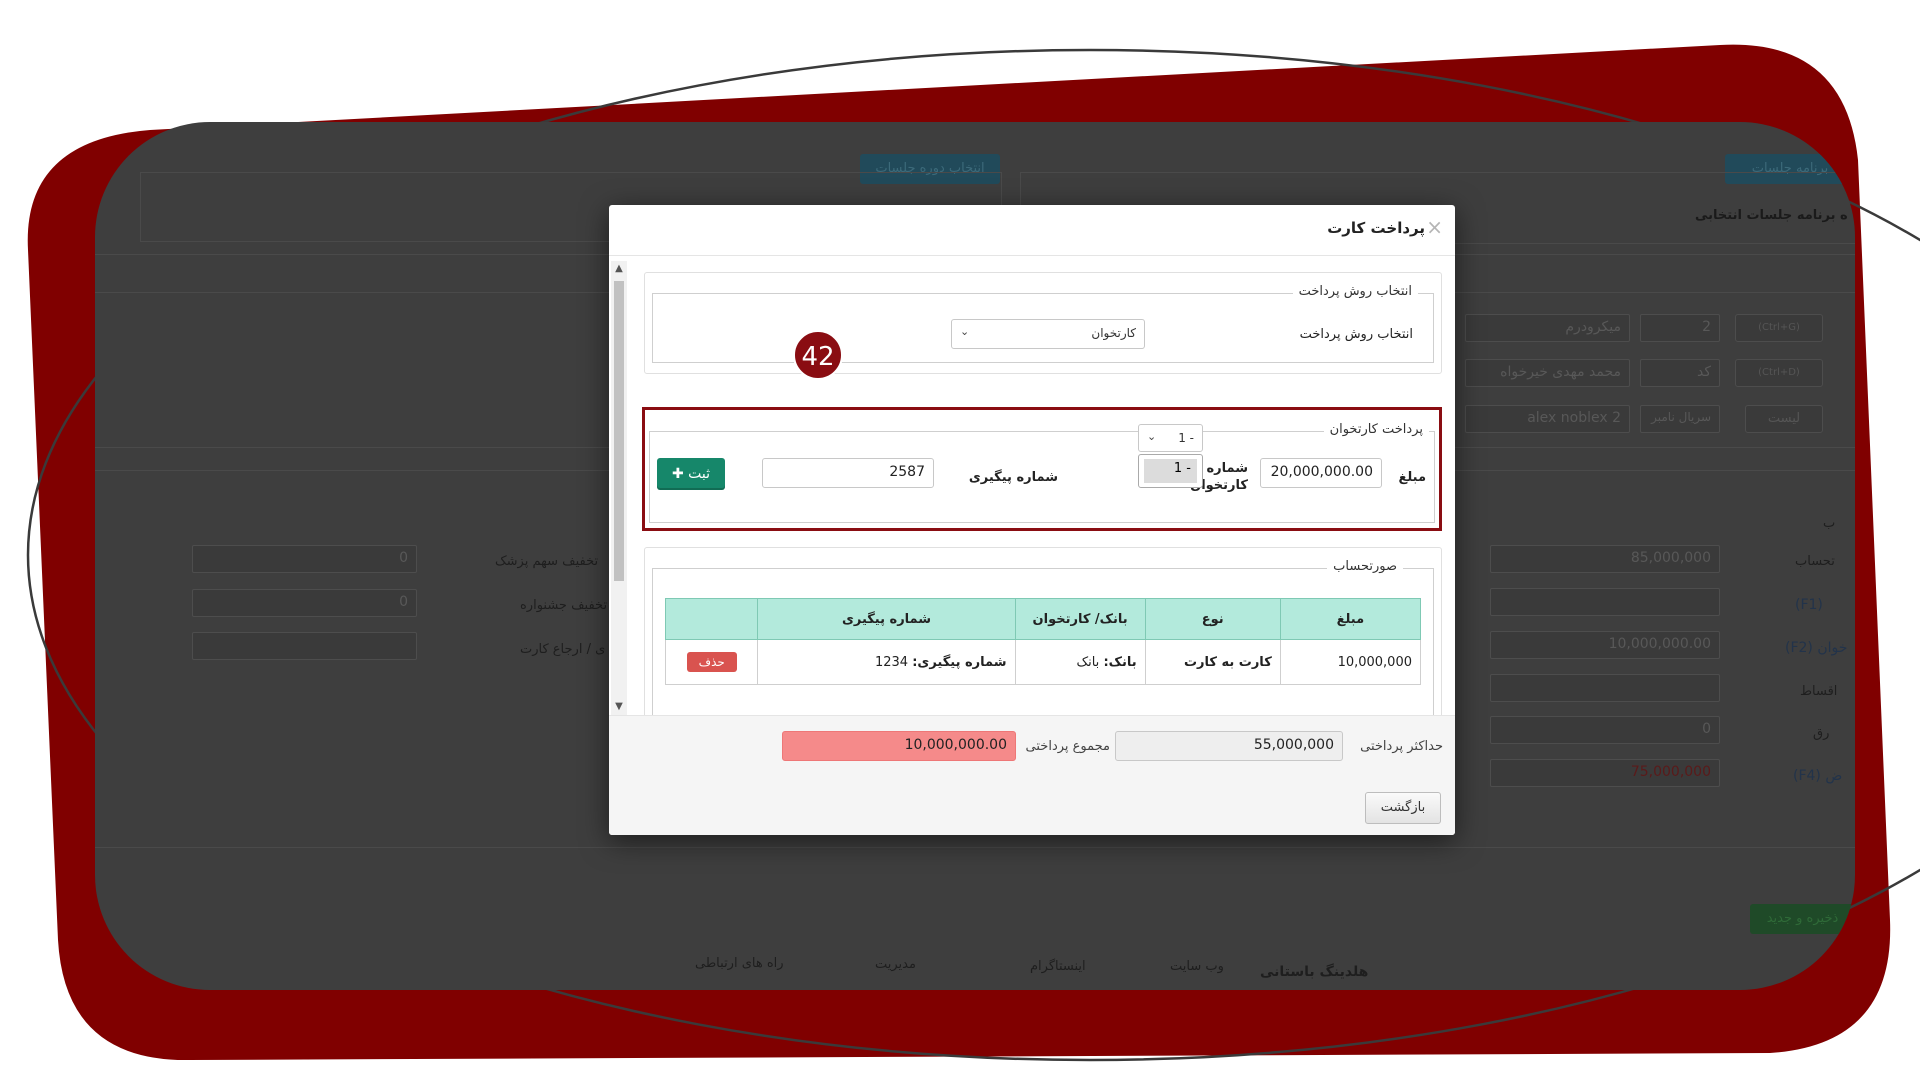  What do you see at coordinates (1058, 966) in the screenshot?
I see `bg-footer-link-instagram: اینستاگرام` at bounding box center [1058, 966].